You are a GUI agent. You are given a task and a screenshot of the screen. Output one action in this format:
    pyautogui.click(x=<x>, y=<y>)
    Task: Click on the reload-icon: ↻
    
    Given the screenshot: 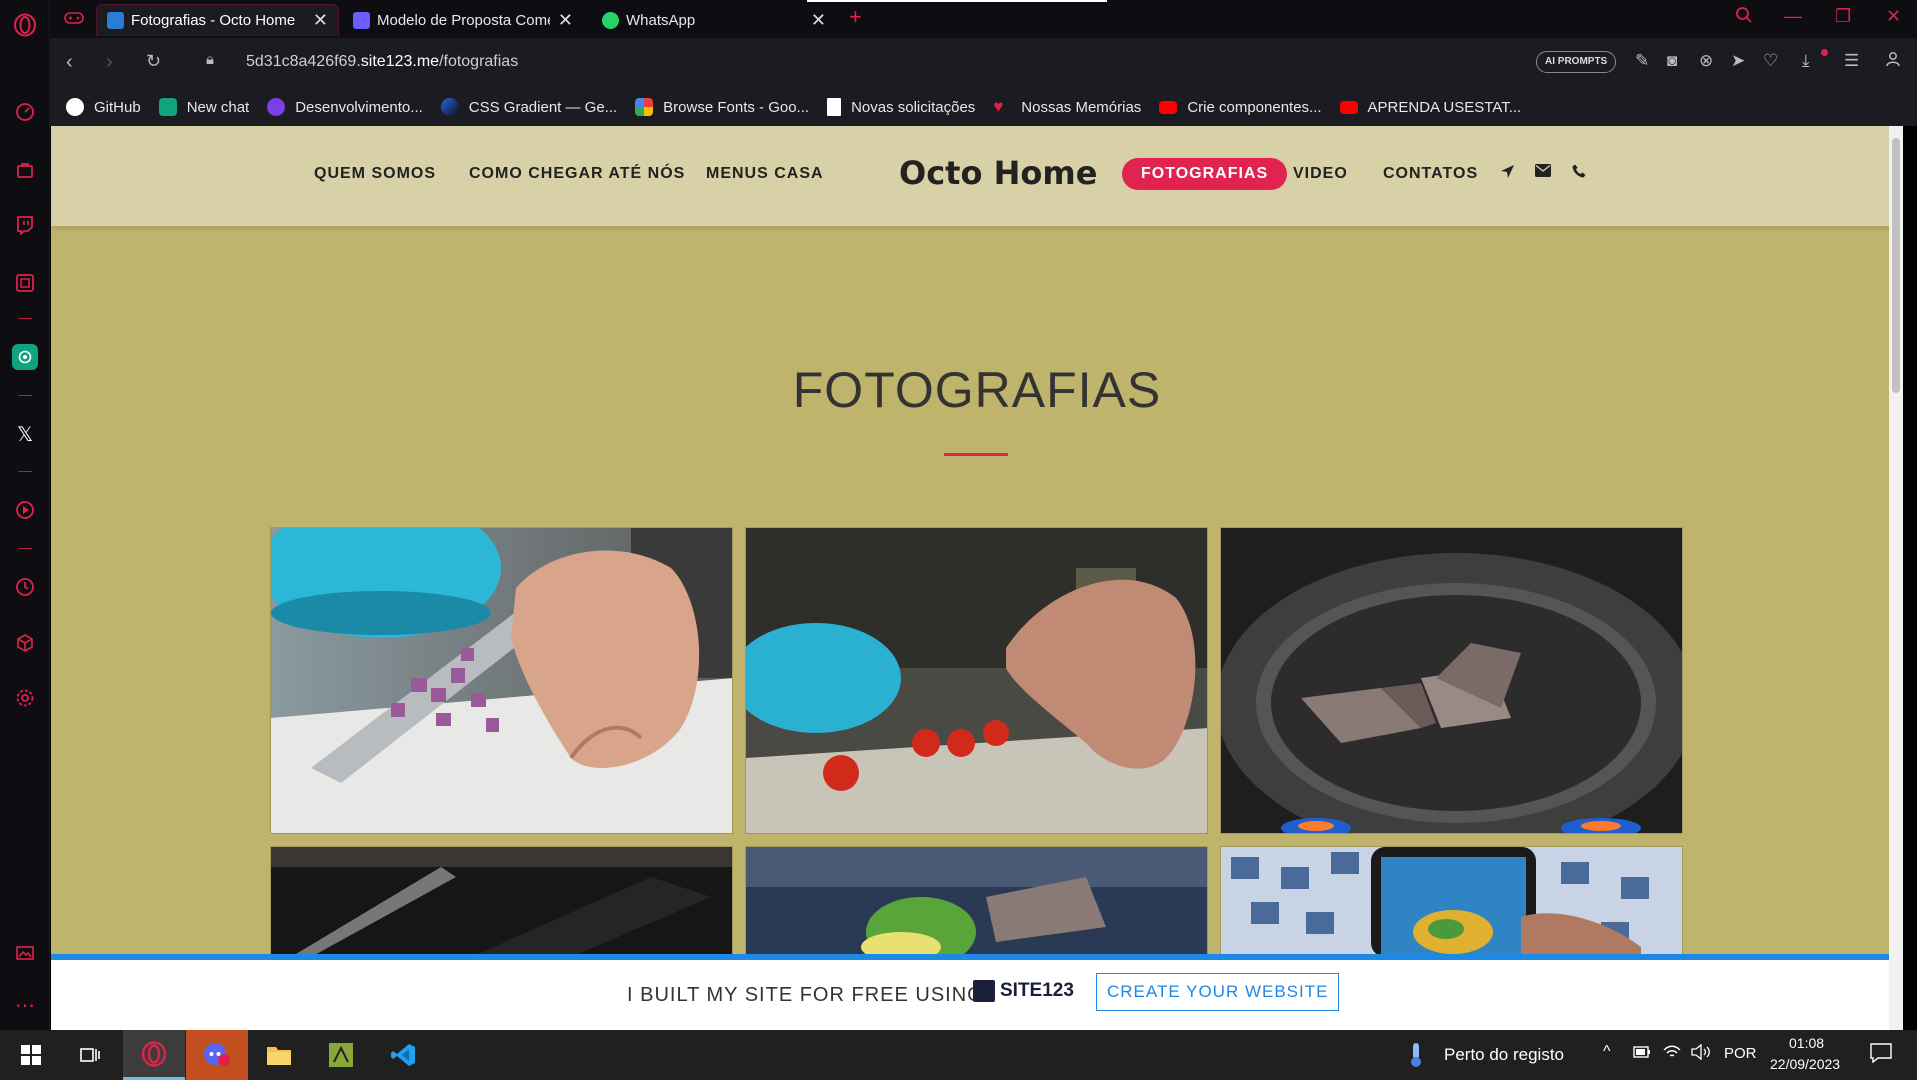 What is the action you would take?
    pyautogui.click(x=153, y=61)
    